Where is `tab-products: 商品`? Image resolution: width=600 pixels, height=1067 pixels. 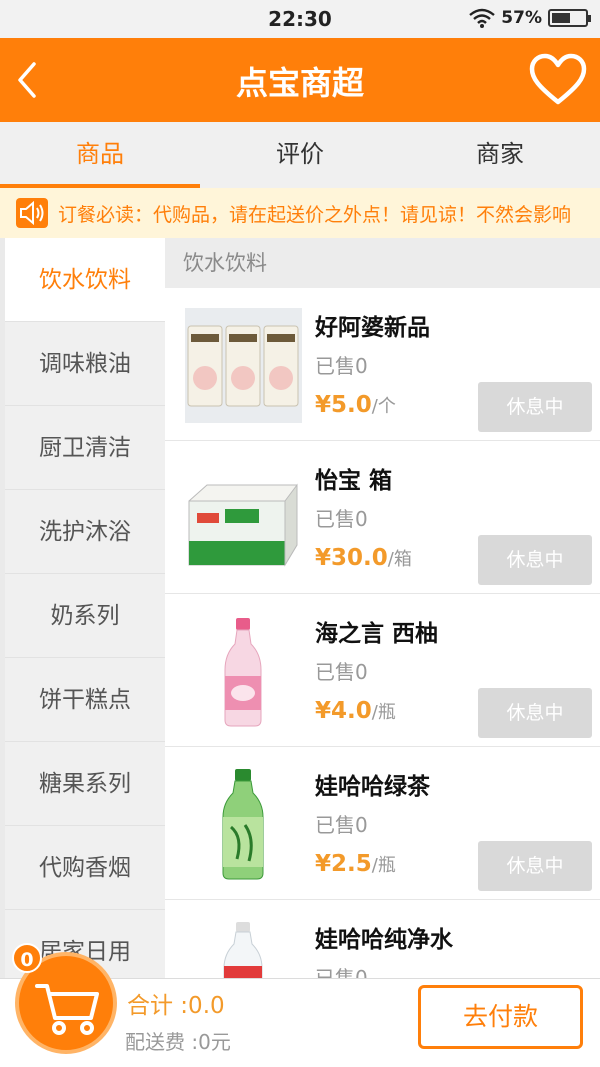
tab-products: 商品 is located at coordinates (100, 155).